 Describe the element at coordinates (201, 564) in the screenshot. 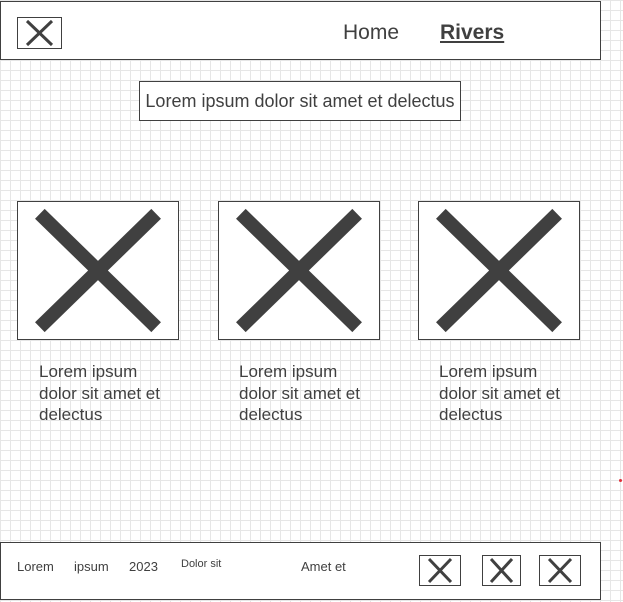

I see `footer-item-dolor: Dolor sit` at that location.